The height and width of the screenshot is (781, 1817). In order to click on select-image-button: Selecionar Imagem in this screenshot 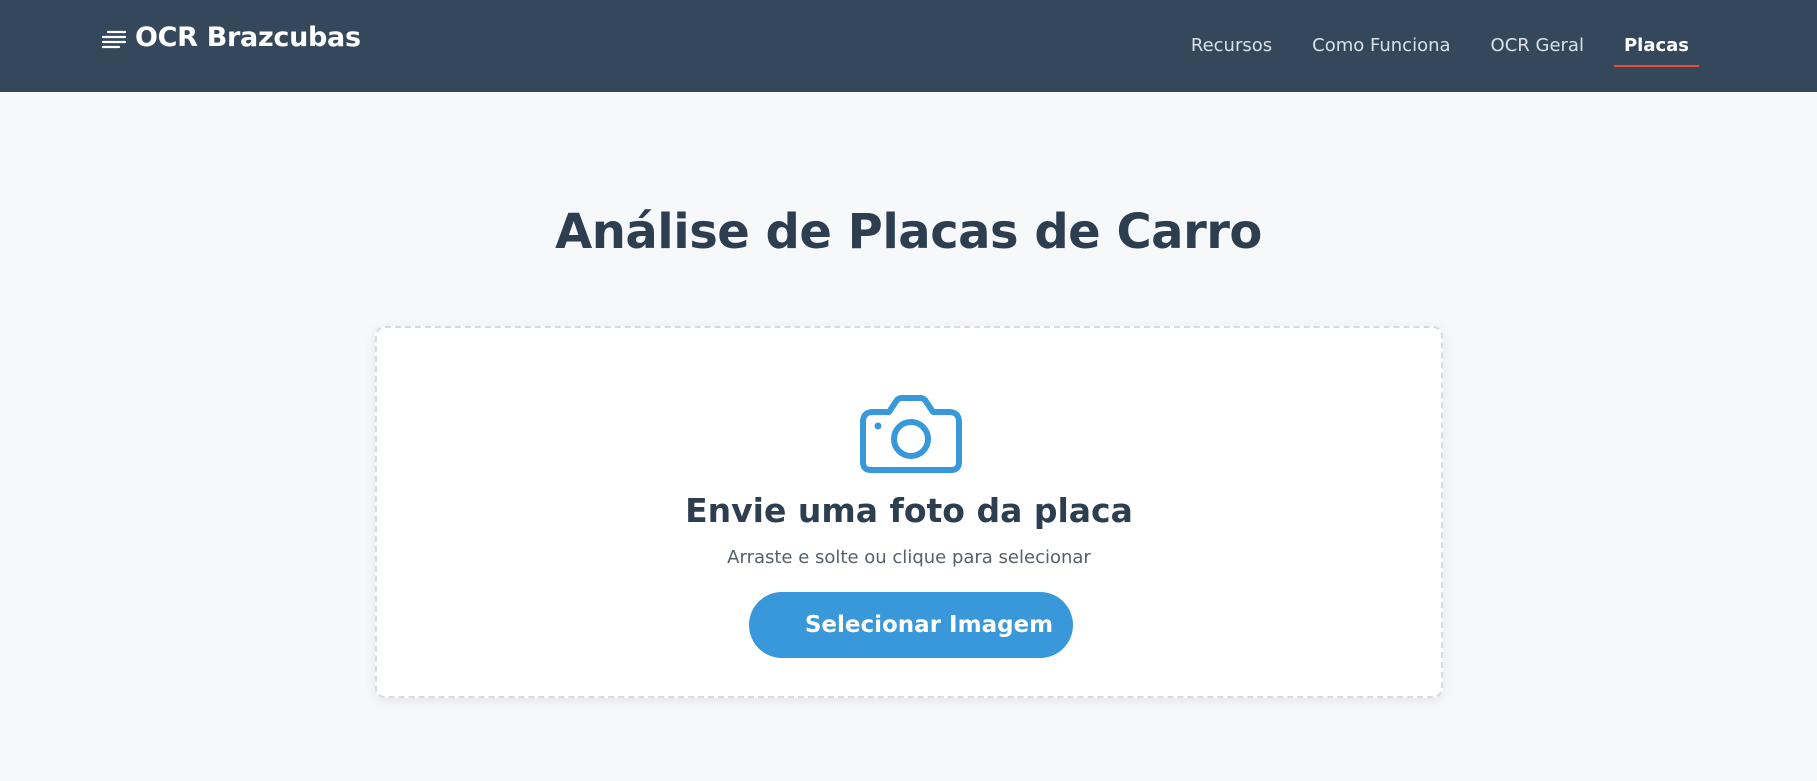, I will do `click(911, 625)`.